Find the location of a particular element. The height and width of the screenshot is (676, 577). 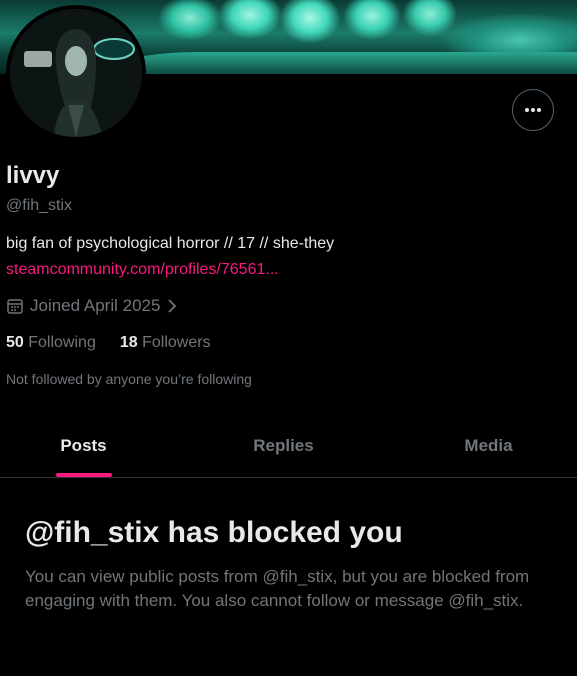

tab-replies-label: Replies is located at coordinates (283, 445).